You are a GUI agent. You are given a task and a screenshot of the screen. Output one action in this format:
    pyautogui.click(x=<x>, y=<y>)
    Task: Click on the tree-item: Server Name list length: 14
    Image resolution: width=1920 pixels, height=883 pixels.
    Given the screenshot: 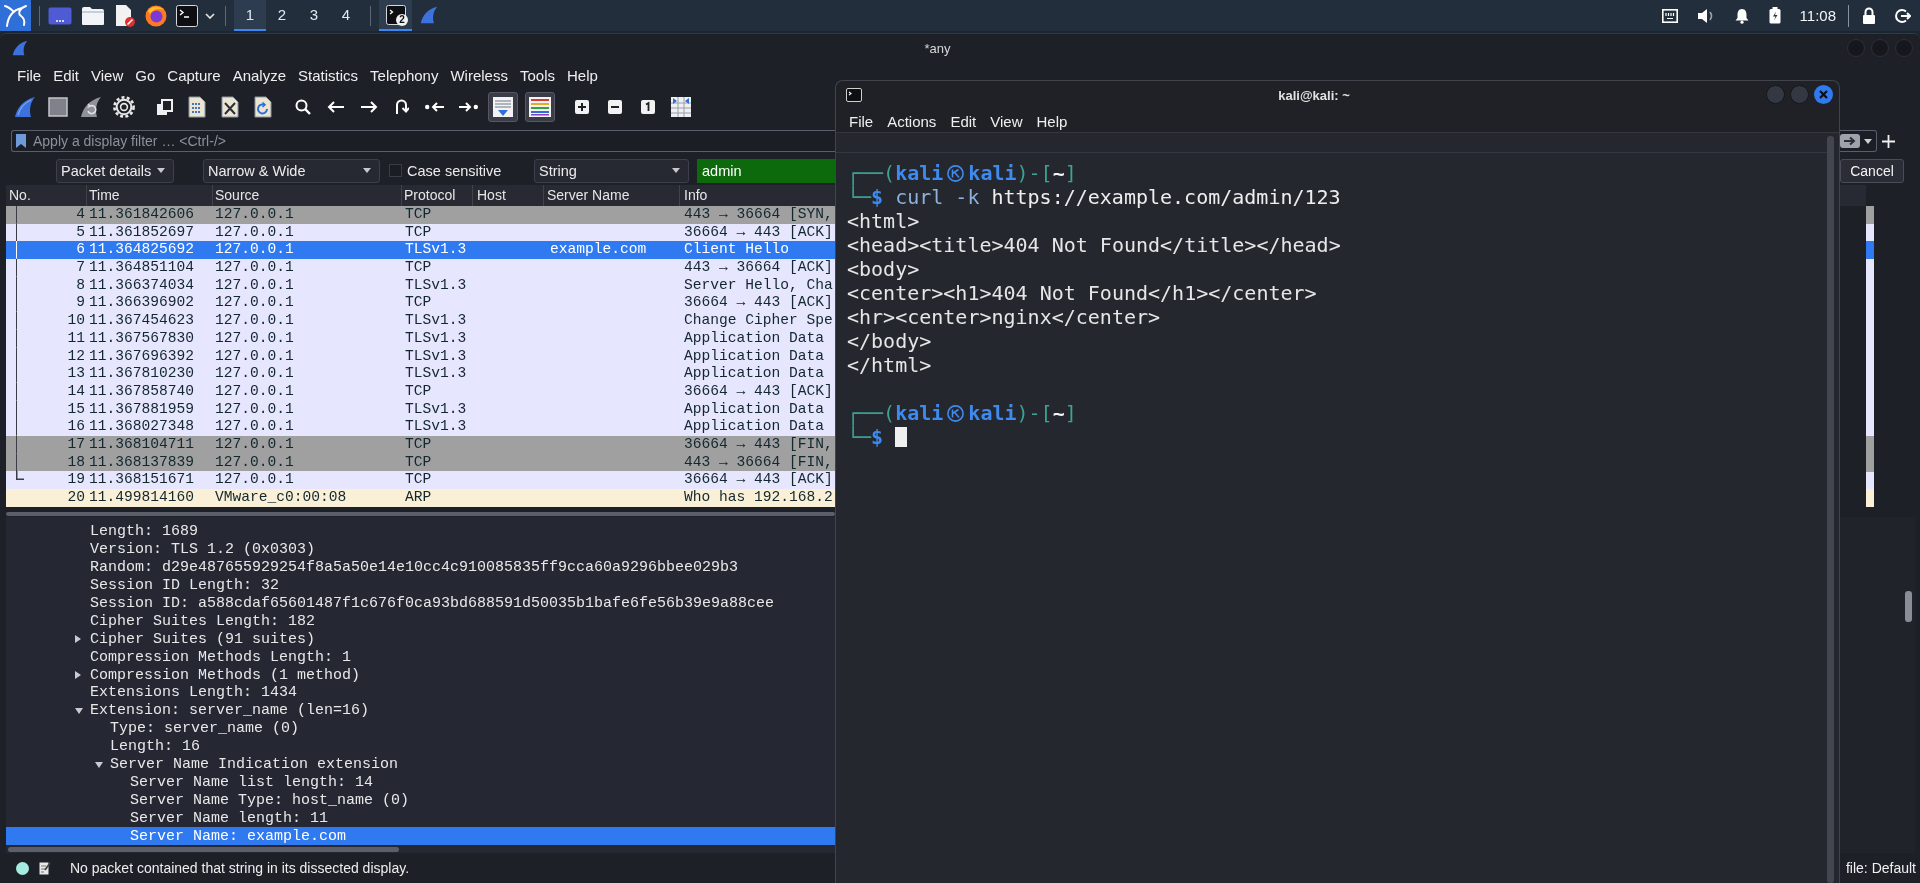 What is the action you would take?
    pyautogui.click(x=252, y=782)
    